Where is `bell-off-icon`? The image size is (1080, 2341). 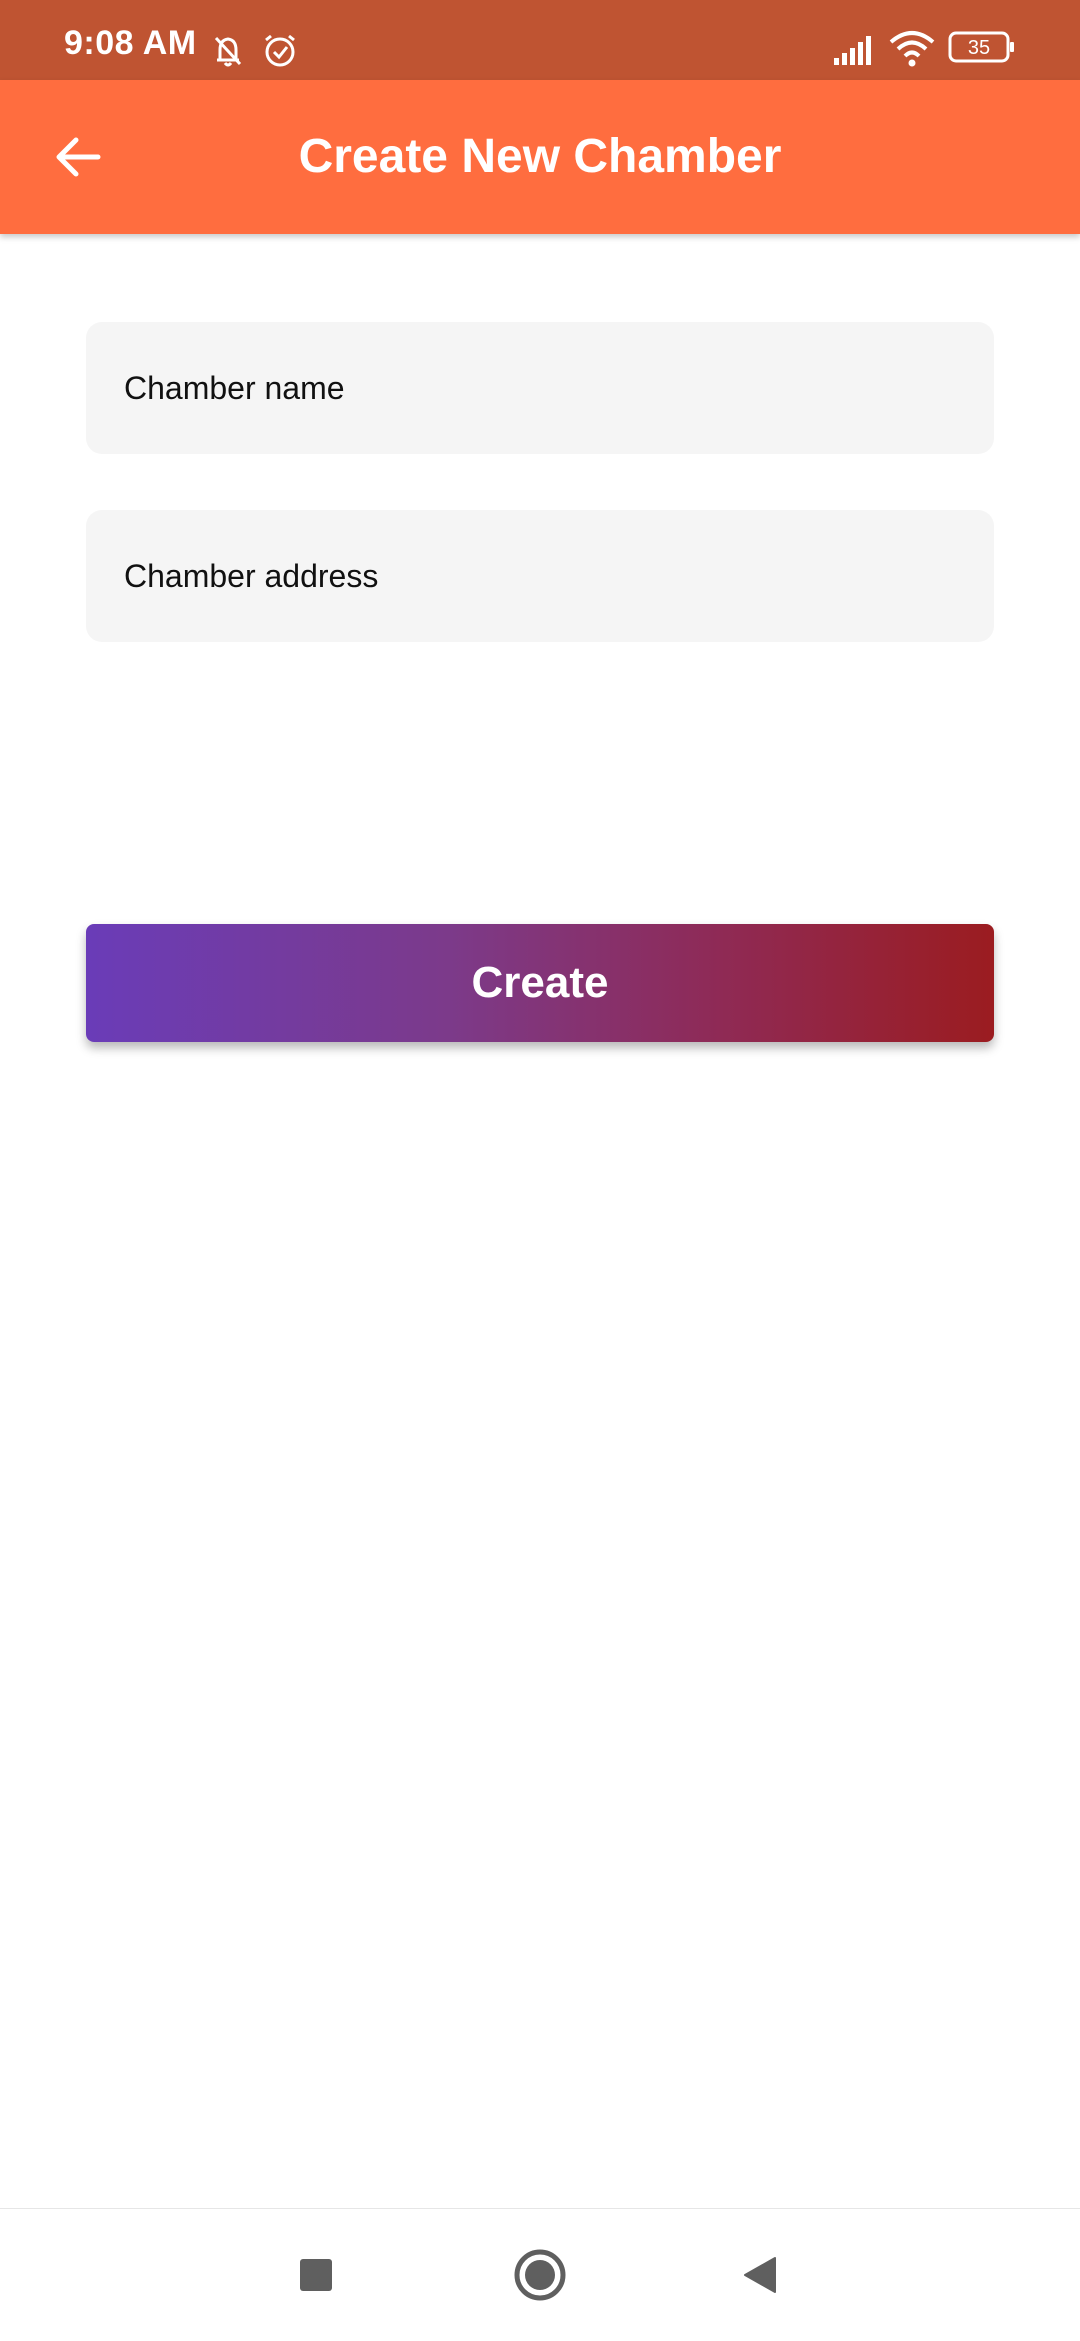 bell-off-icon is located at coordinates (228, 52).